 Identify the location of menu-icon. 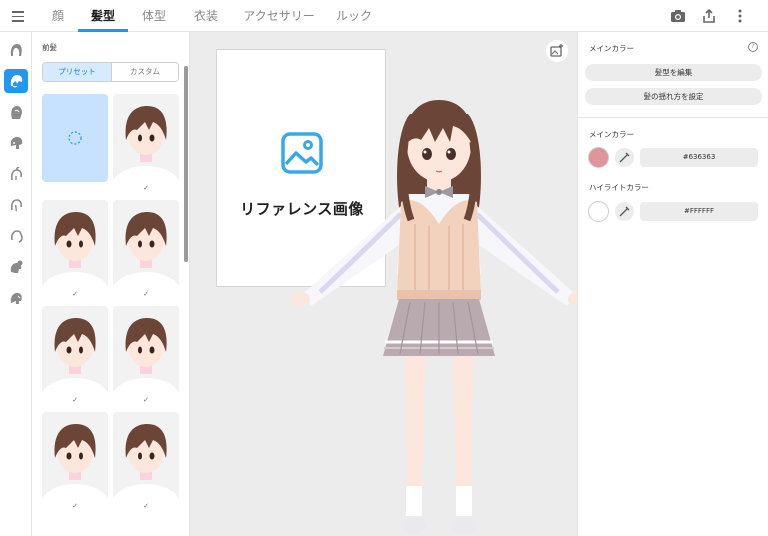
(18, 16).